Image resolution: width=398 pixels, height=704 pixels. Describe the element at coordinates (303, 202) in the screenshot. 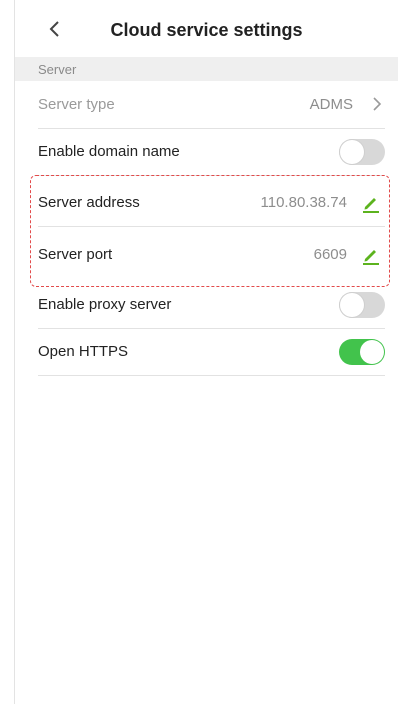

I see `server-address-value: 110.80.38.74` at that location.